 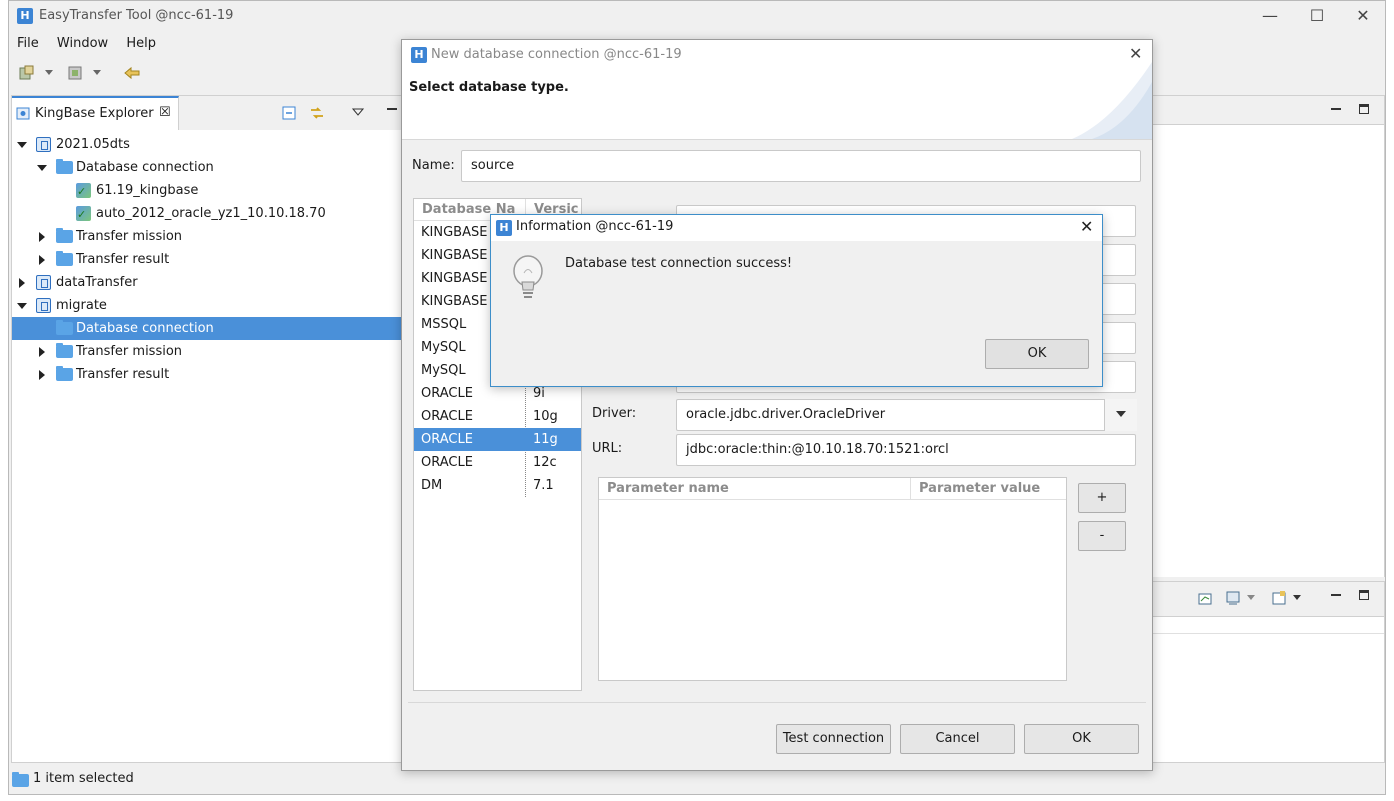 What do you see at coordinates (801, 166) in the screenshot?
I see `name-input: source` at bounding box center [801, 166].